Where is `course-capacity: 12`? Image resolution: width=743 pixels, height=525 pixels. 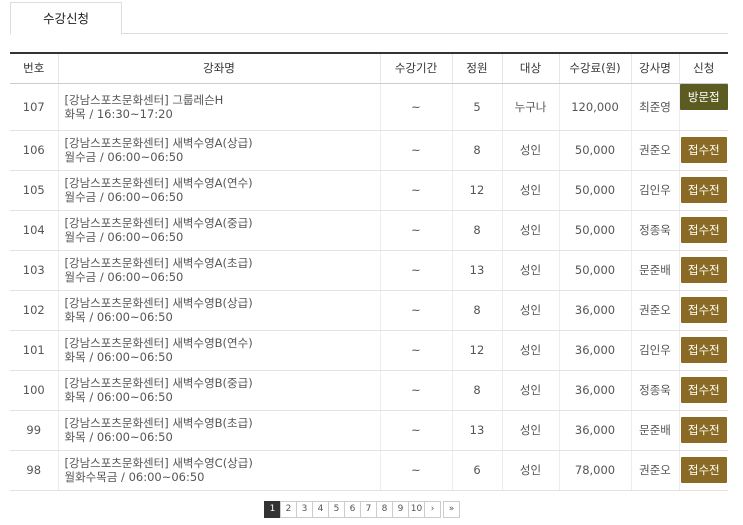
course-capacity: 12 is located at coordinates (476, 350).